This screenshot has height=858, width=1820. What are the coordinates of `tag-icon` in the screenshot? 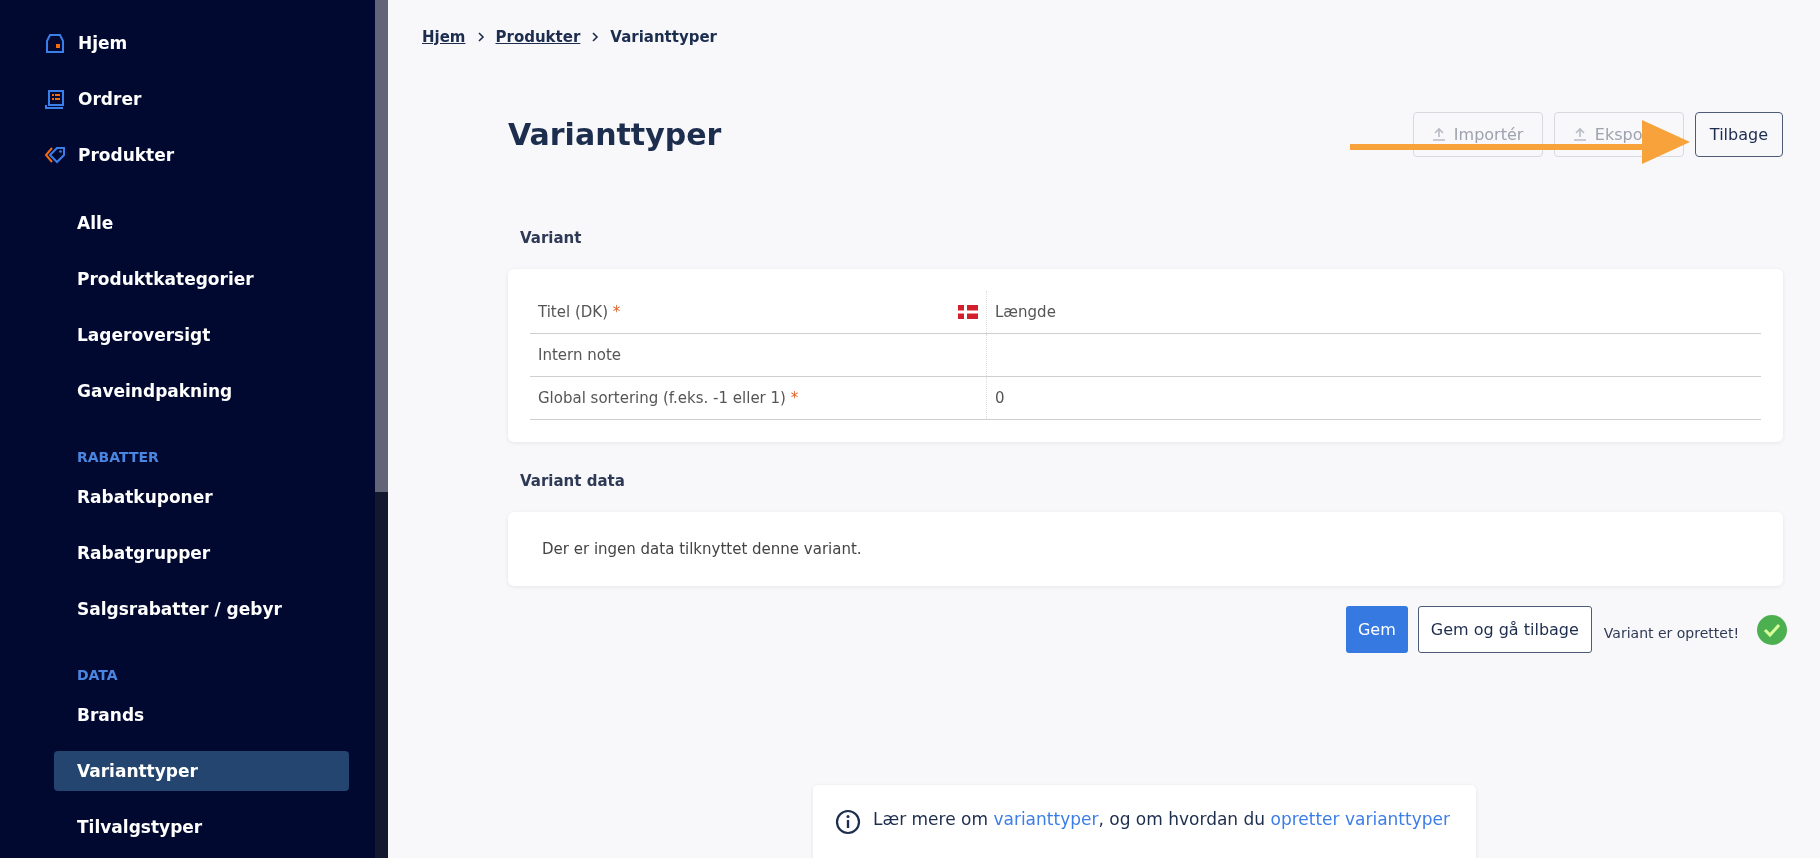 It's located at (55, 155).